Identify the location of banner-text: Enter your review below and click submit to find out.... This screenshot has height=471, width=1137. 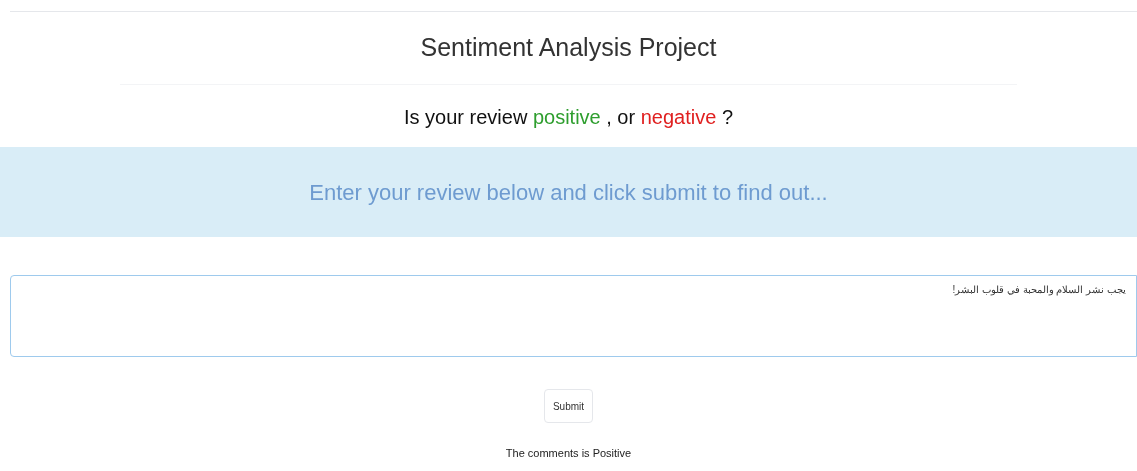
(568, 192).